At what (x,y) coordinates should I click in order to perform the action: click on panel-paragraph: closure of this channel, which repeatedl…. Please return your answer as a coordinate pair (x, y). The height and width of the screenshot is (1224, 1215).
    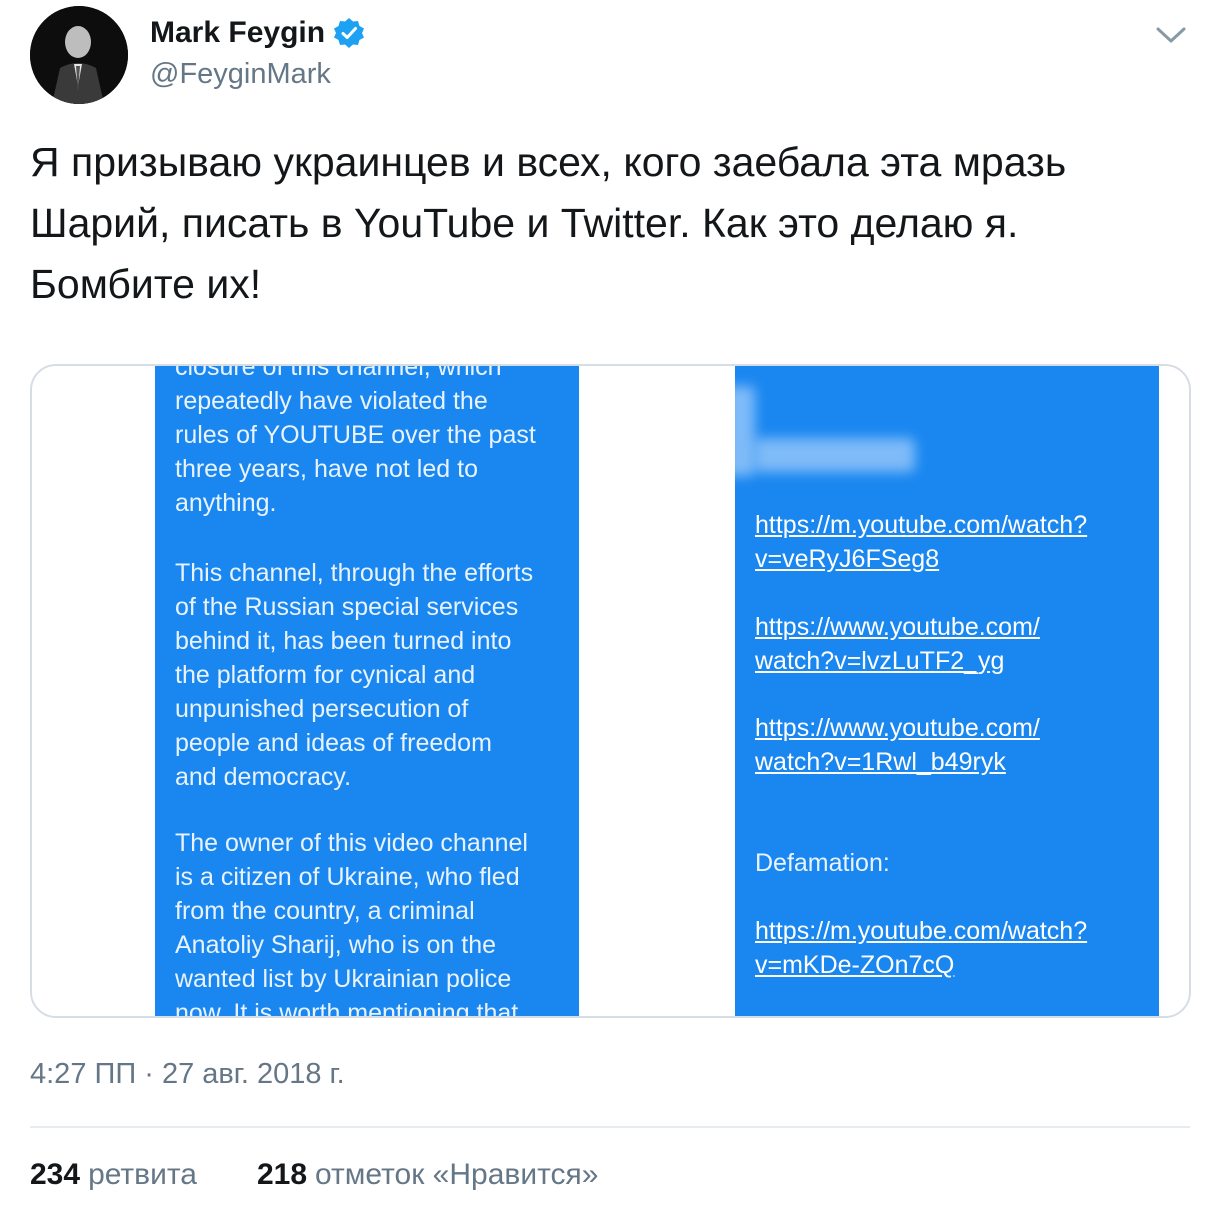
    Looking at the image, I should click on (355, 441).